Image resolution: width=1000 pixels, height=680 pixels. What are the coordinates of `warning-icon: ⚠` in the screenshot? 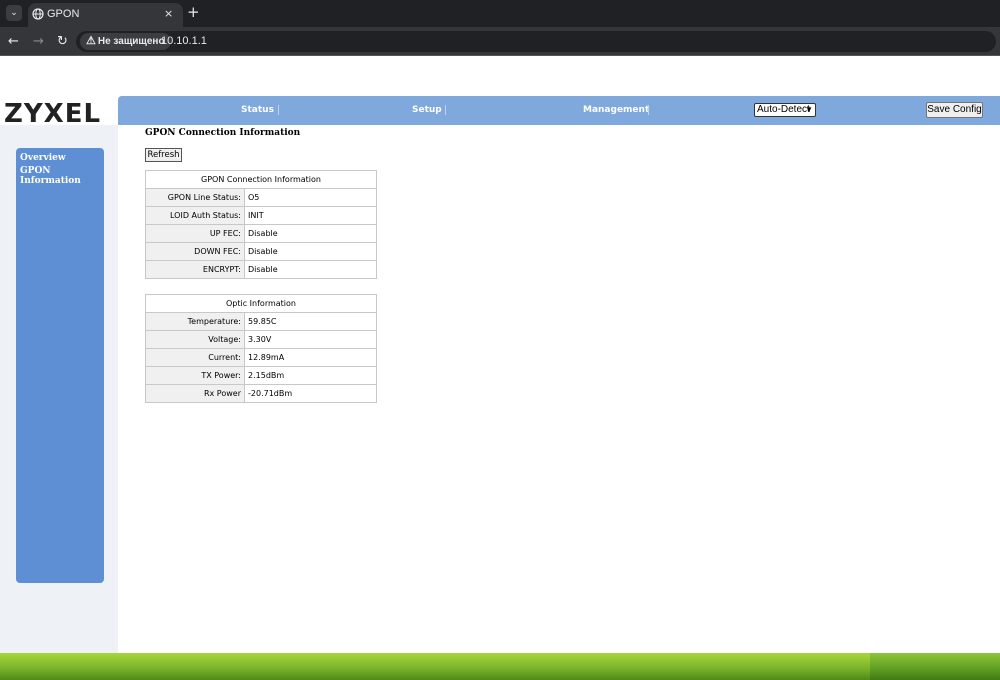 It's located at (91, 41).